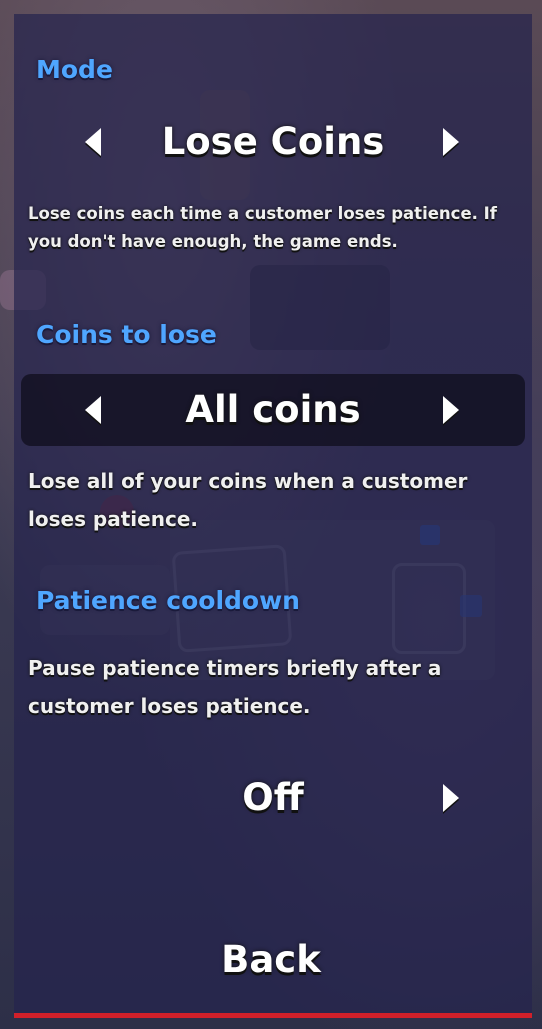 The image size is (542, 1029). I want to click on patience-cooldown-selector: Off, so click(273, 798).